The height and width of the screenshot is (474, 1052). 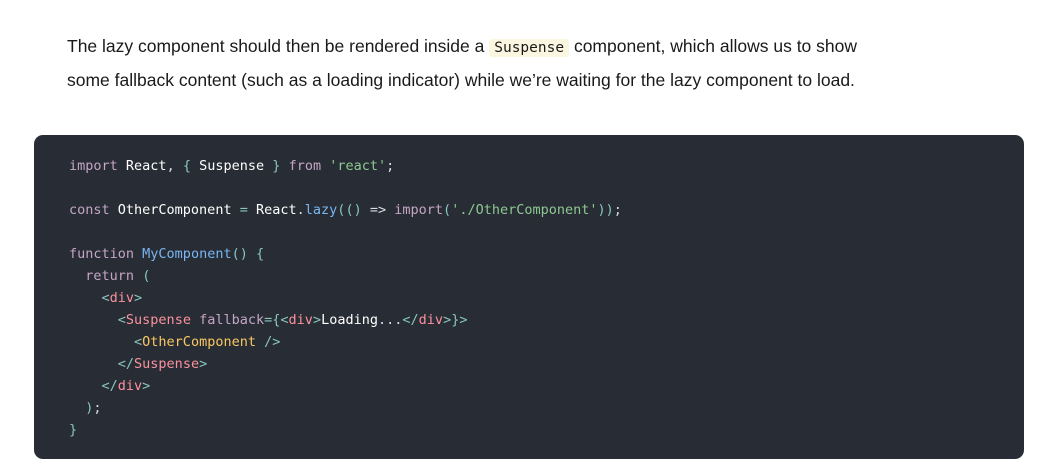 I want to click on code-line: </Suspense>, so click(x=162, y=364).